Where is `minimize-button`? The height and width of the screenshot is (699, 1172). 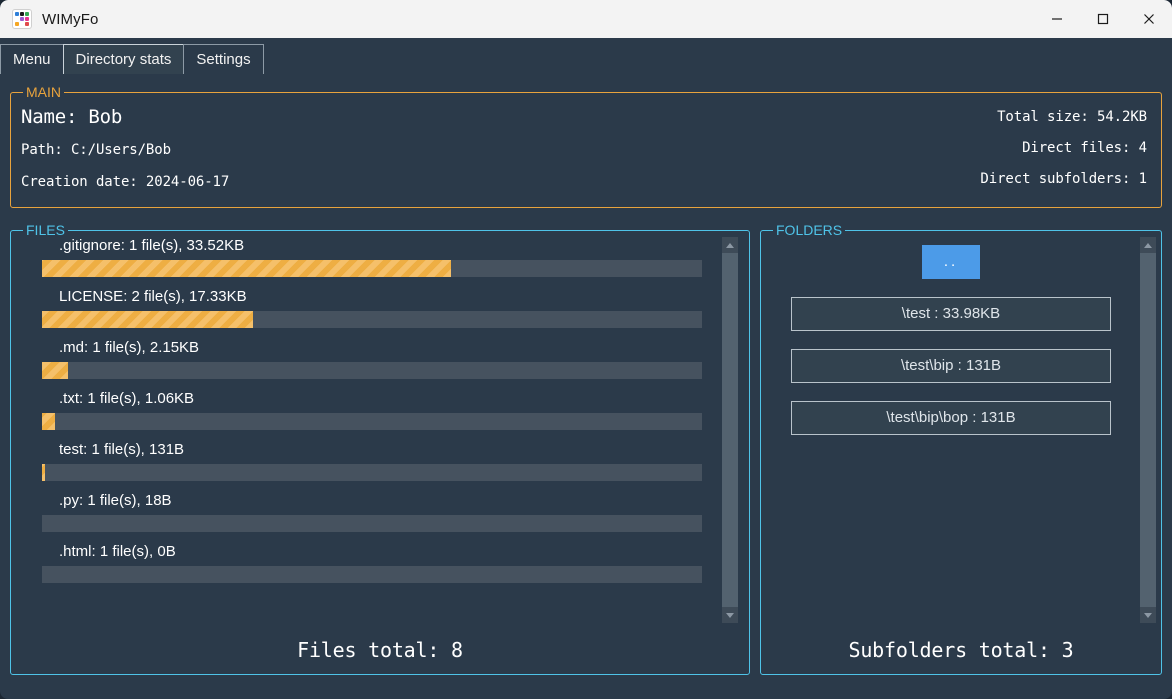 minimize-button is located at coordinates (1057, 19).